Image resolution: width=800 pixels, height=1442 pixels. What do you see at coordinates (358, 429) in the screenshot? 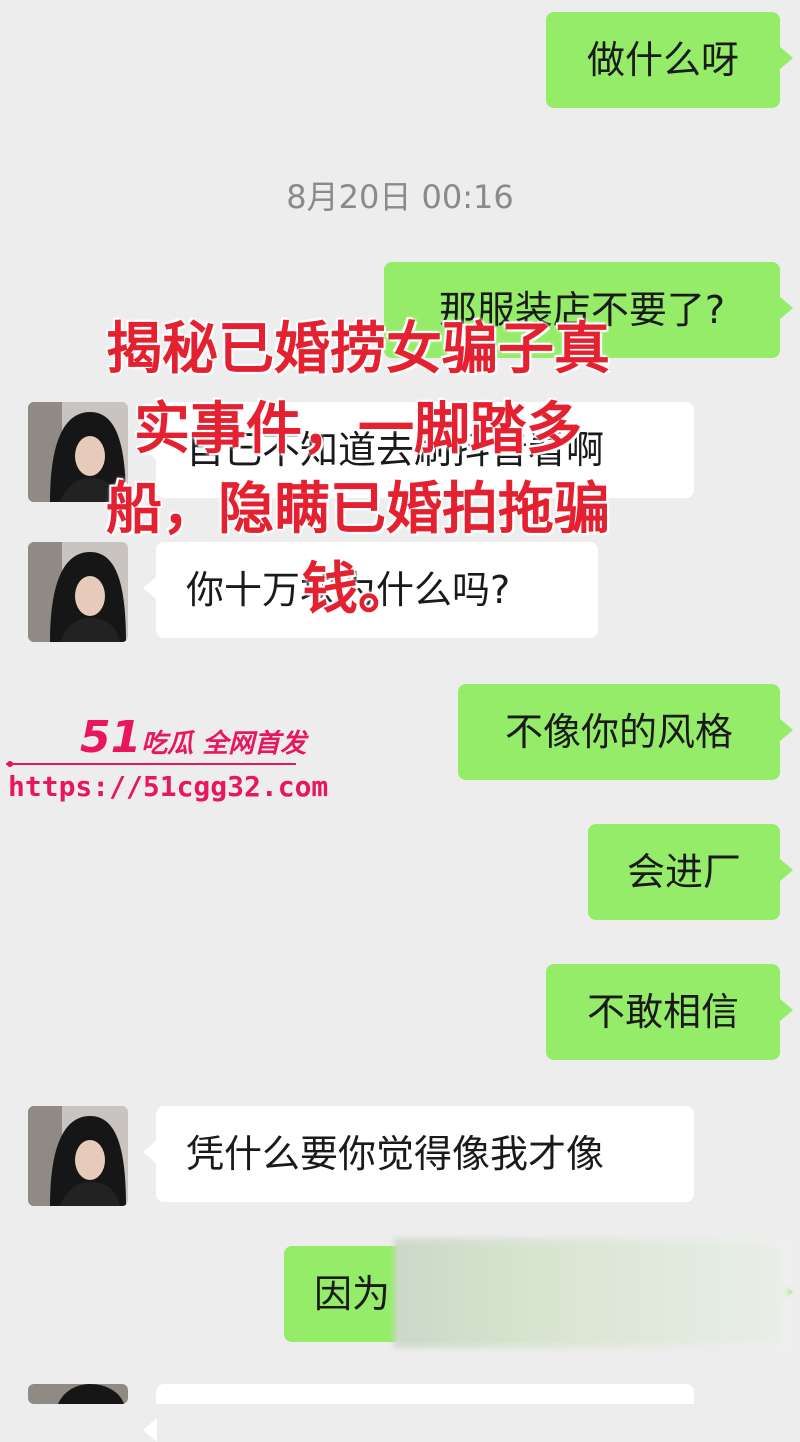
I see `overlay-line: 实事件，一脚踏多` at bounding box center [358, 429].